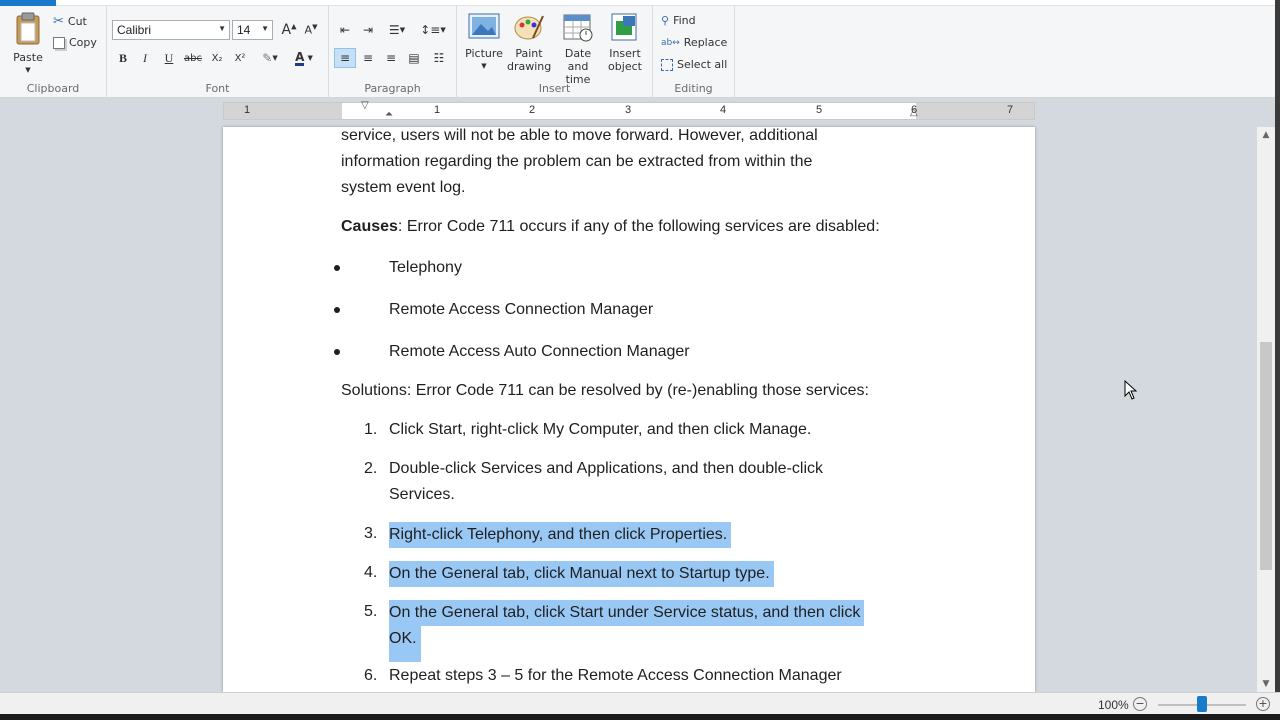 Image resolution: width=1280 pixels, height=720 pixels. What do you see at coordinates (28, 44) in the screenshot?
I see `paste-button: Paste ▼` at bounding box center [28, 44].